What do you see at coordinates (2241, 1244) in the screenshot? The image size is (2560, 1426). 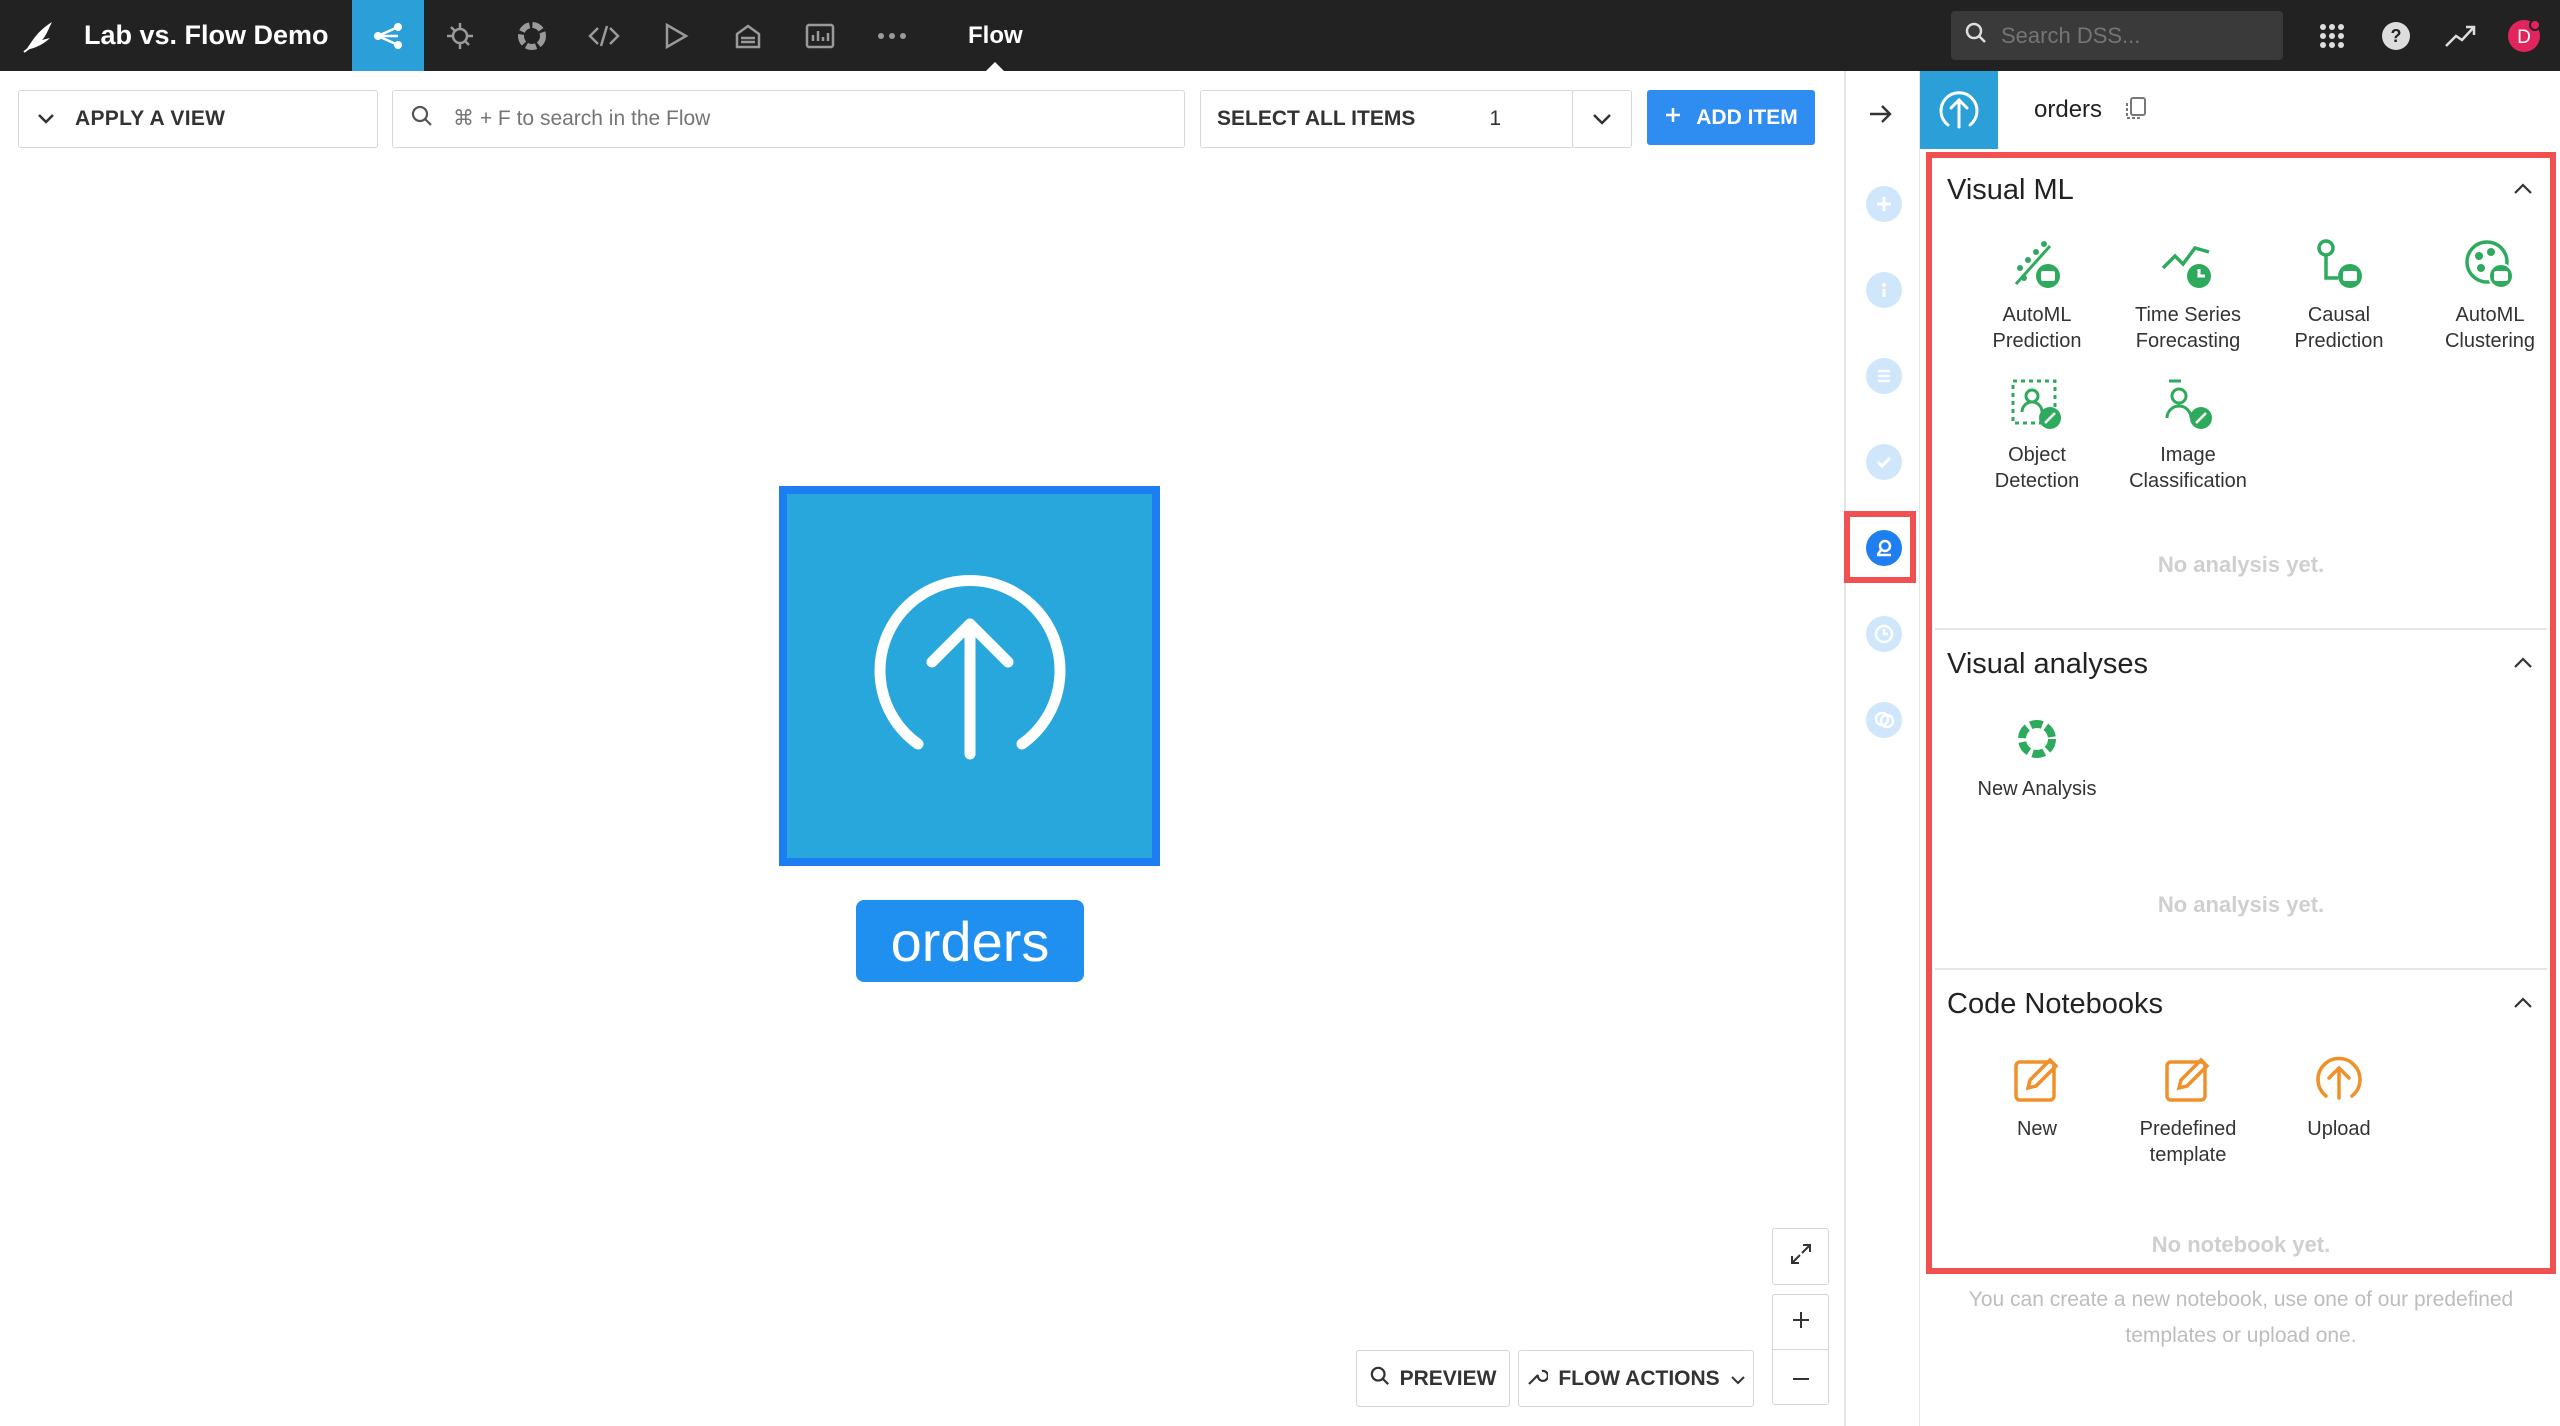 I see `empty-notebook-note: No notebook yet.` at bounding box center [2241, 1244].